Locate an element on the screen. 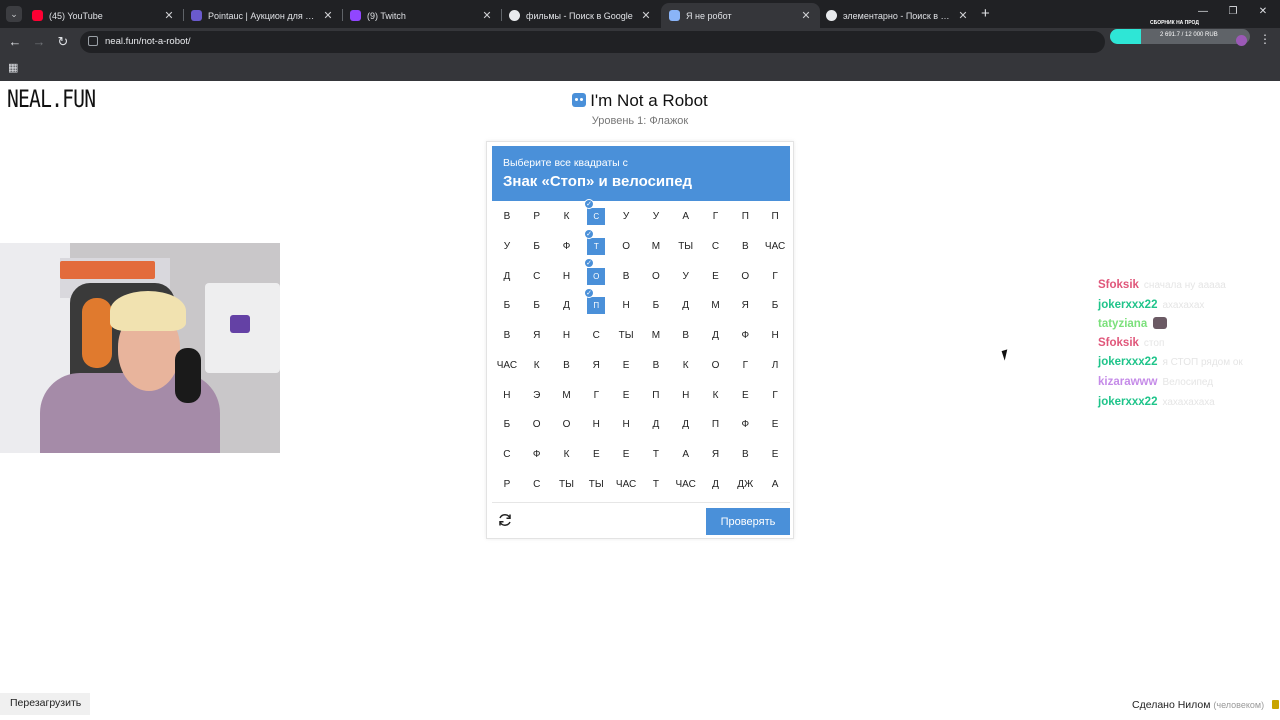  tab-search-button: ⌄ is located at coordinates (14, 14).